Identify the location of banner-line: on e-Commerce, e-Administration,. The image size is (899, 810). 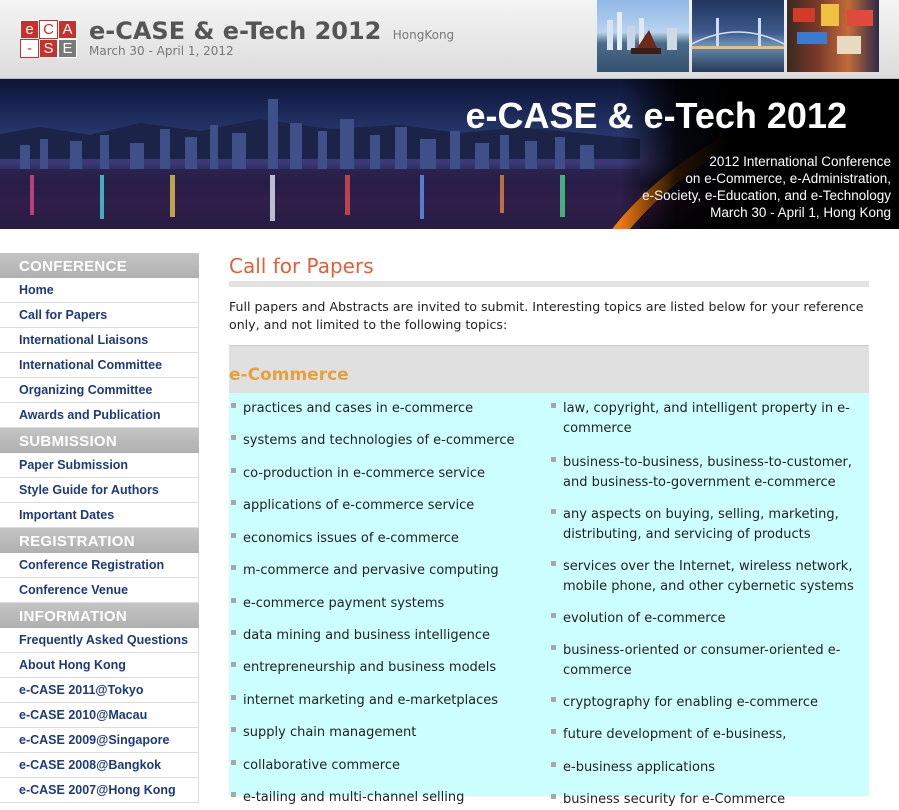
(788, 178).